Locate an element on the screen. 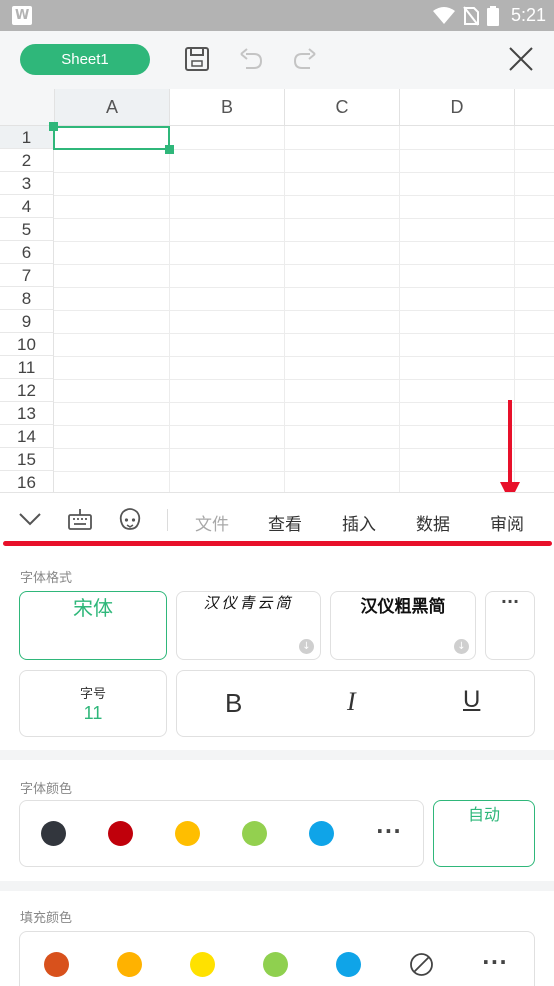 The width and height of the screenshot is (554, 986). font-size-label: 字号 is located at coordinates (92, 694).